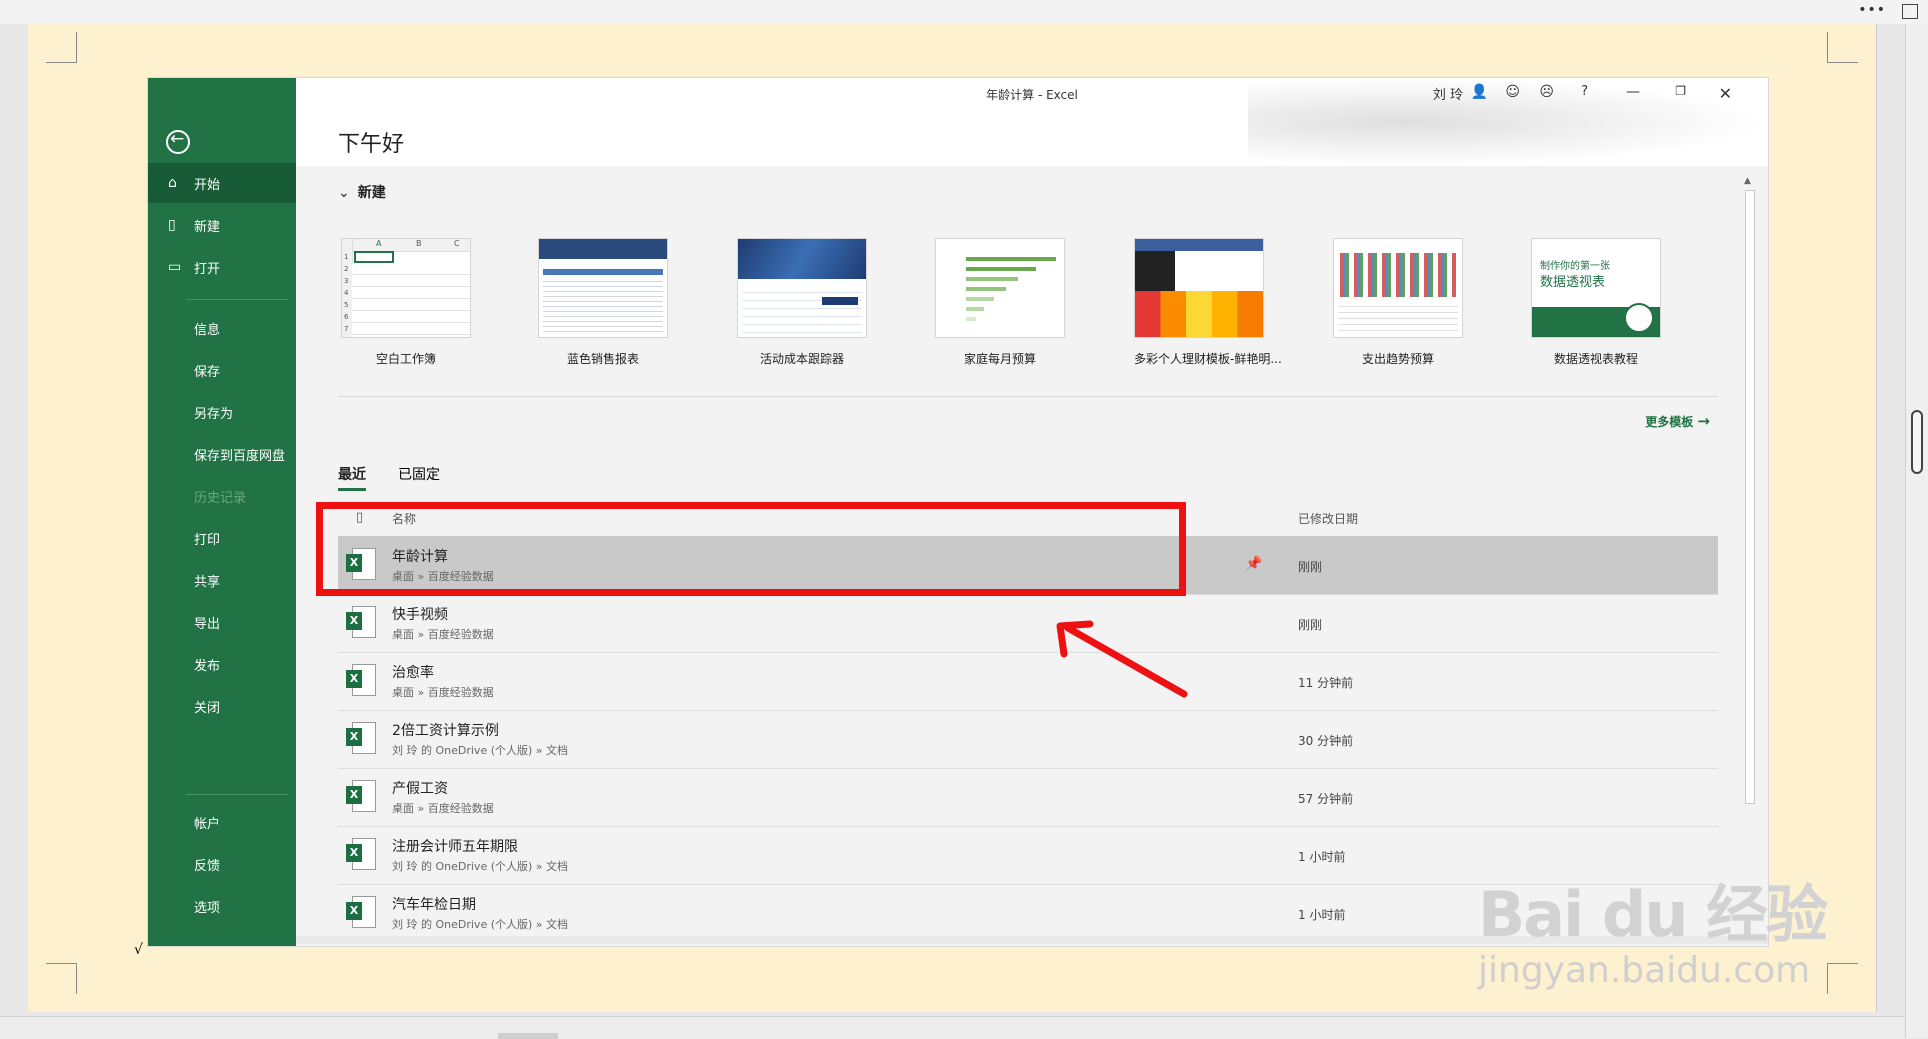  I want to click on greeting: 下午好, so click(371, 144).